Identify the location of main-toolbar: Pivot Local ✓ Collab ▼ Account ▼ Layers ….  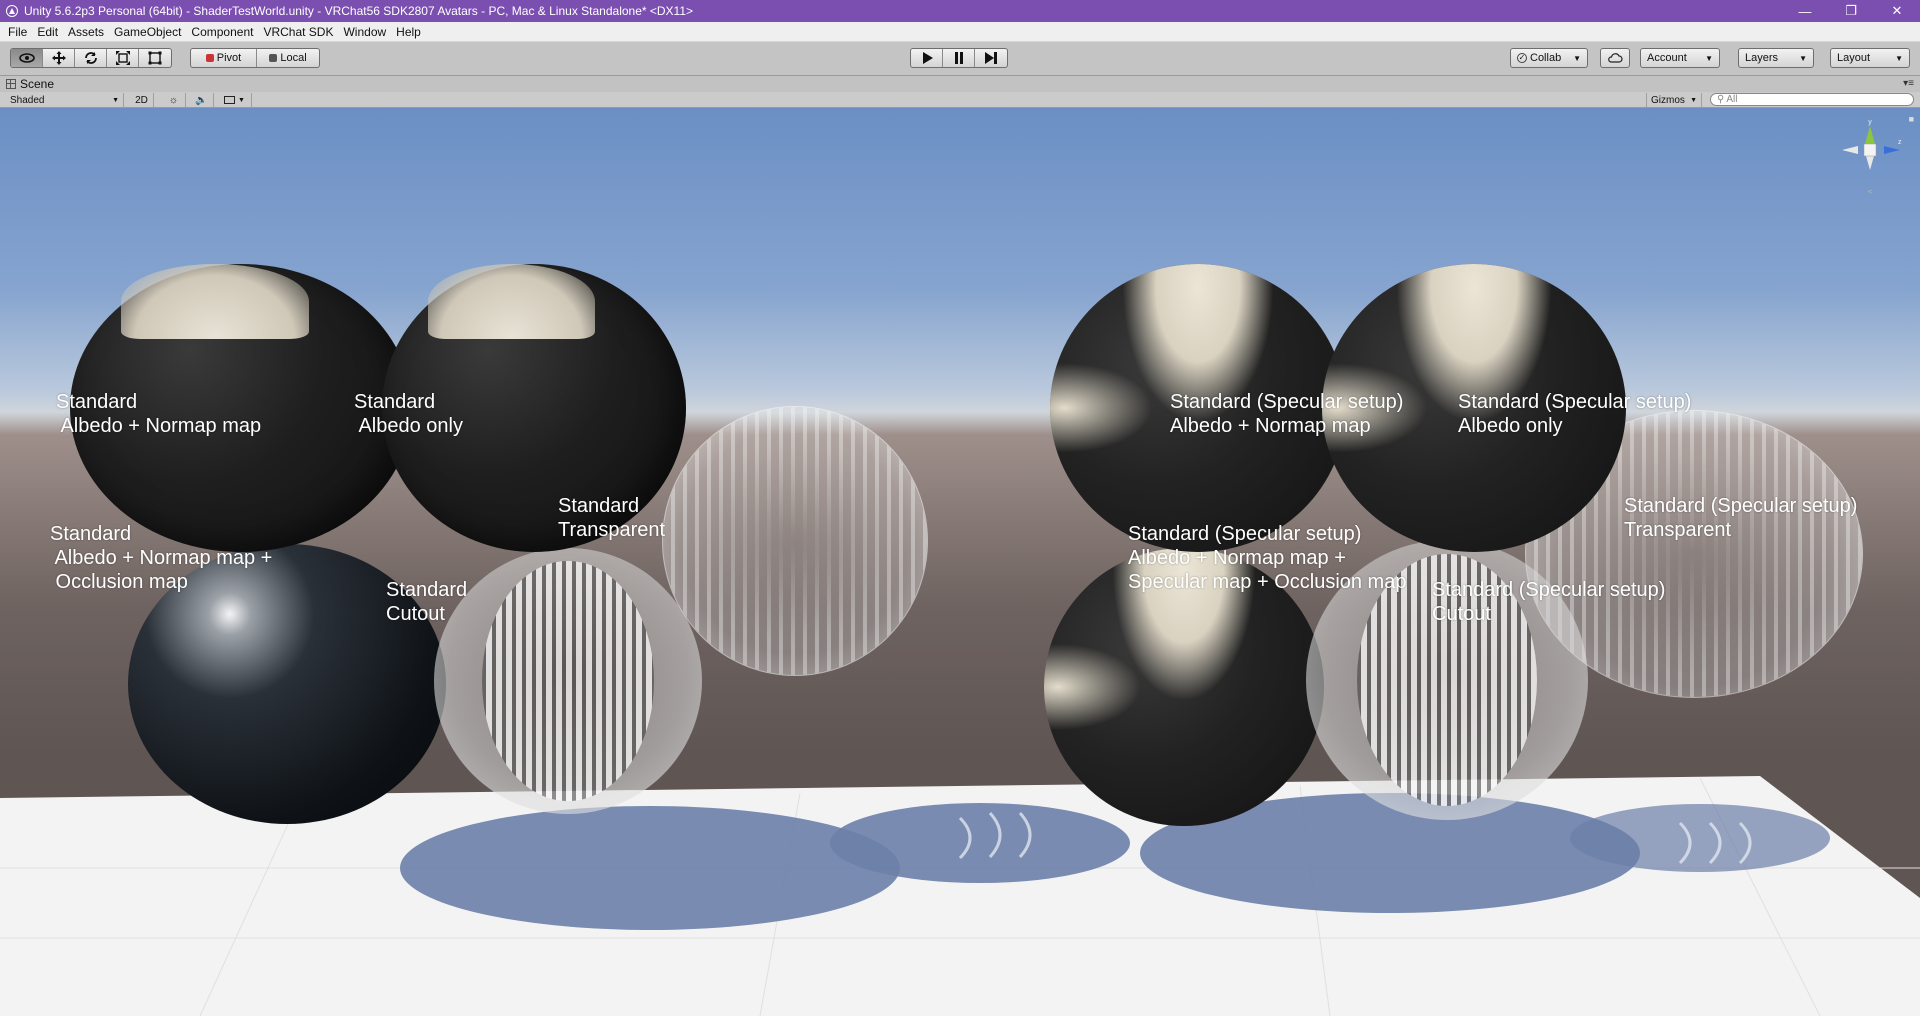
(960, 59).